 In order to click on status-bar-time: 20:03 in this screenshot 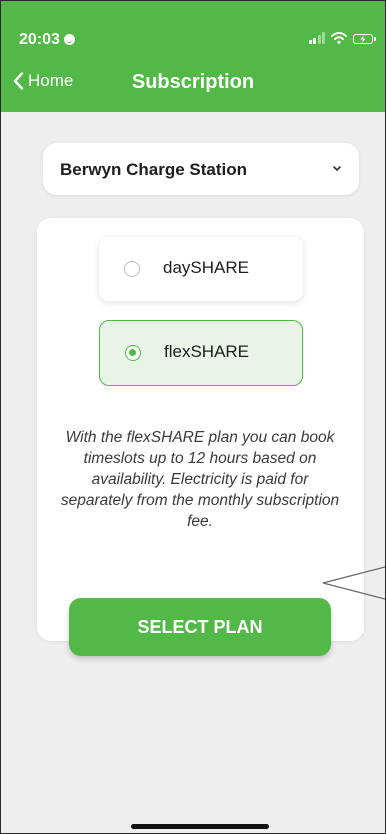, I will do `click(47, 40)`.